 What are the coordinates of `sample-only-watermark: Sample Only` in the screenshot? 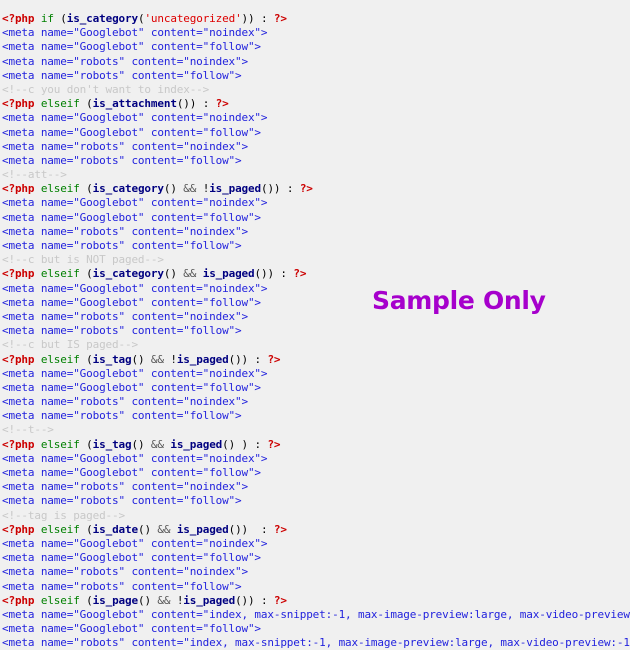 It's located at (459, 300).